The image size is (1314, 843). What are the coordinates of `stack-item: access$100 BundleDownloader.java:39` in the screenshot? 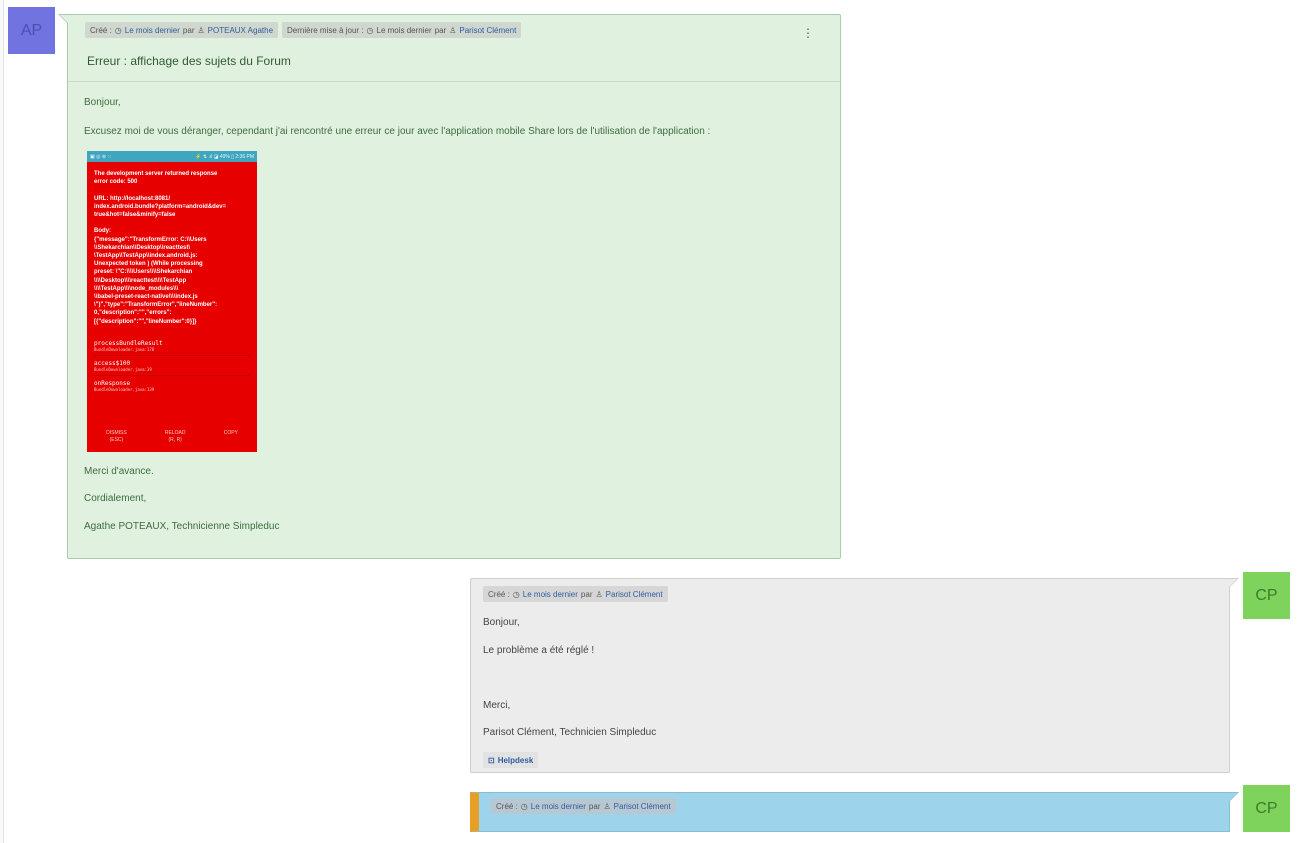 It's located at (172, 364).